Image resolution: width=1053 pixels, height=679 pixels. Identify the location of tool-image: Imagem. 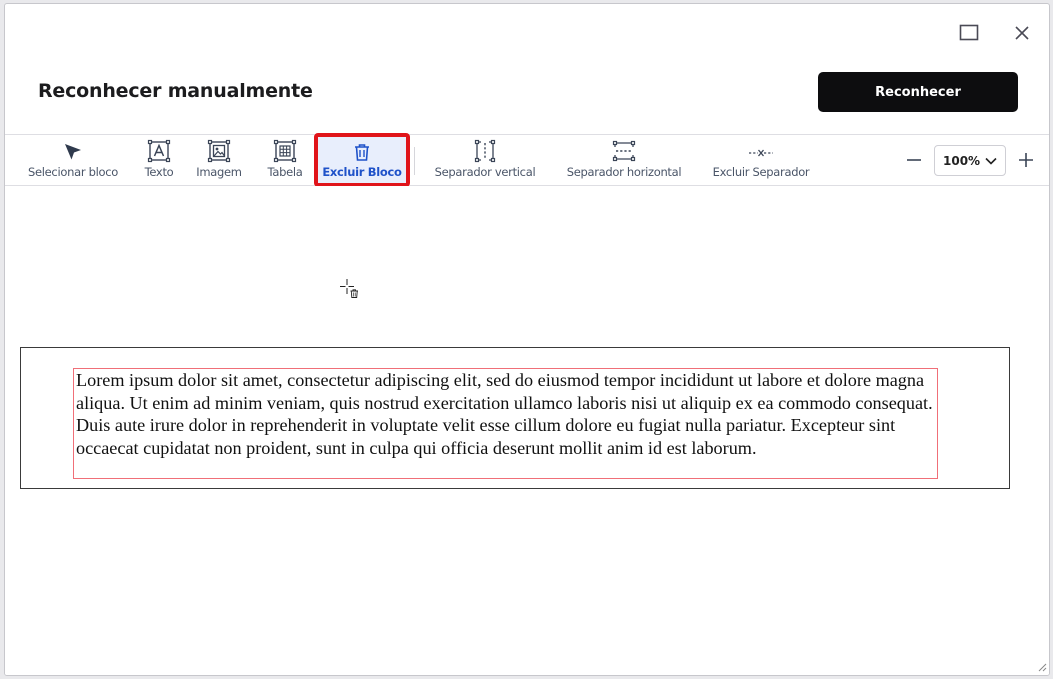
(219, 160).